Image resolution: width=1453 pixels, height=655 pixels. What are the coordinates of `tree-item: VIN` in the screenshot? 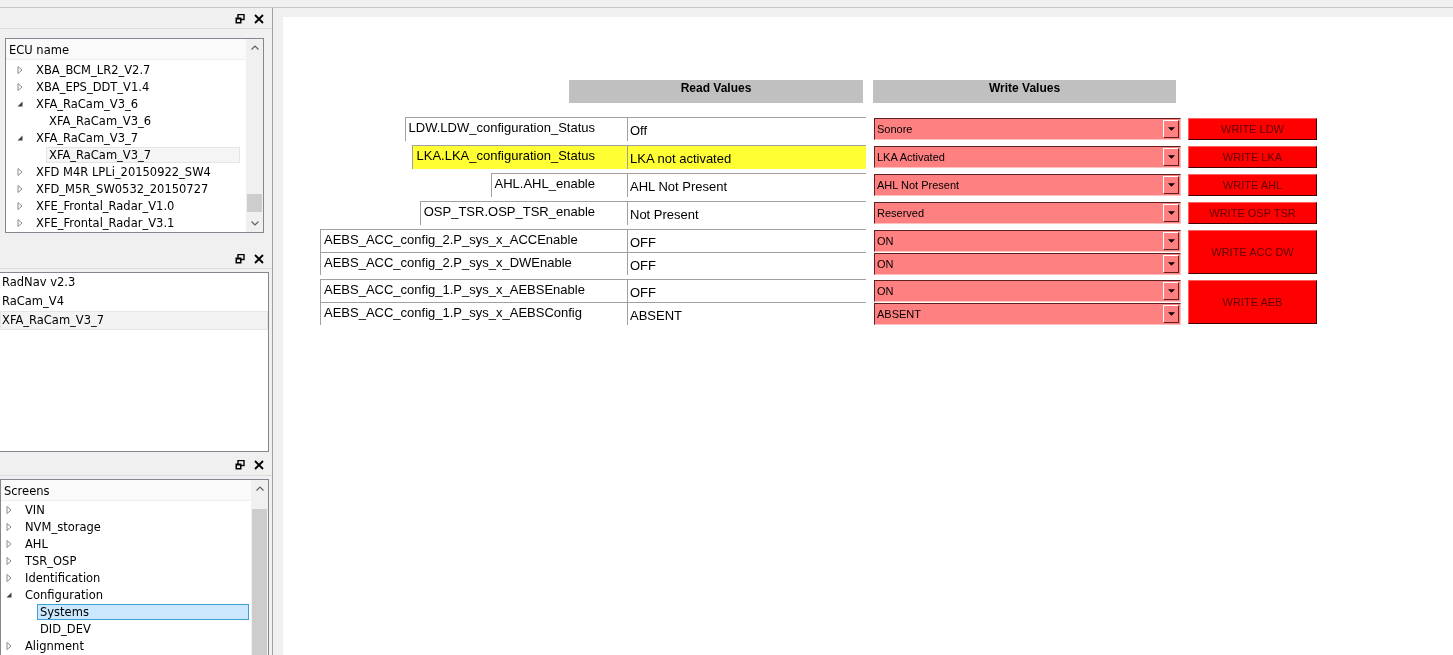 It's located at (35, 510).